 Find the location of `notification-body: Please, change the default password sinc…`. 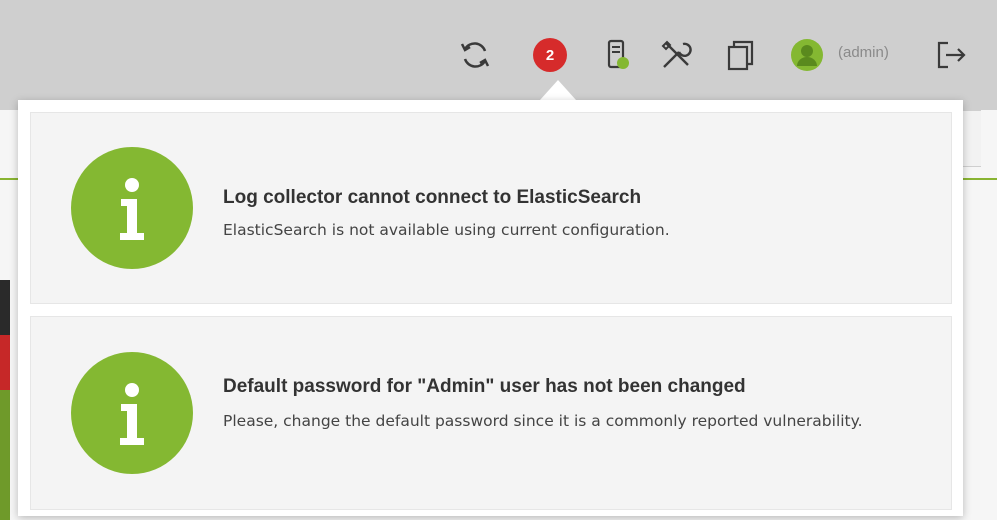

notification-body: Please, change the default password sinc… is located at coordinates (543, 421).